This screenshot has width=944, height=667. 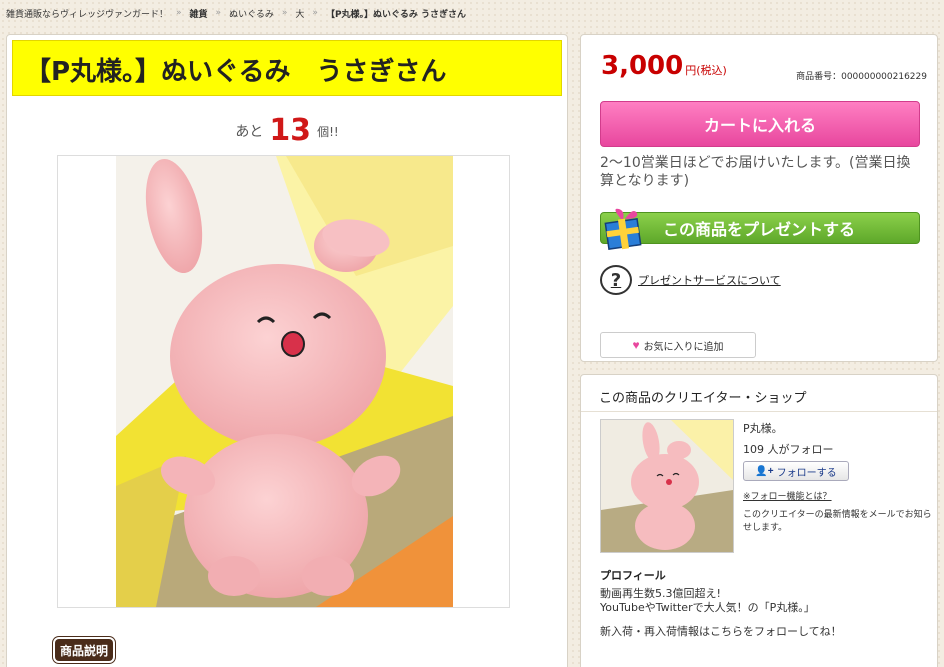 I want to click on follow-label: フォローする, so click(x=806, y=473).